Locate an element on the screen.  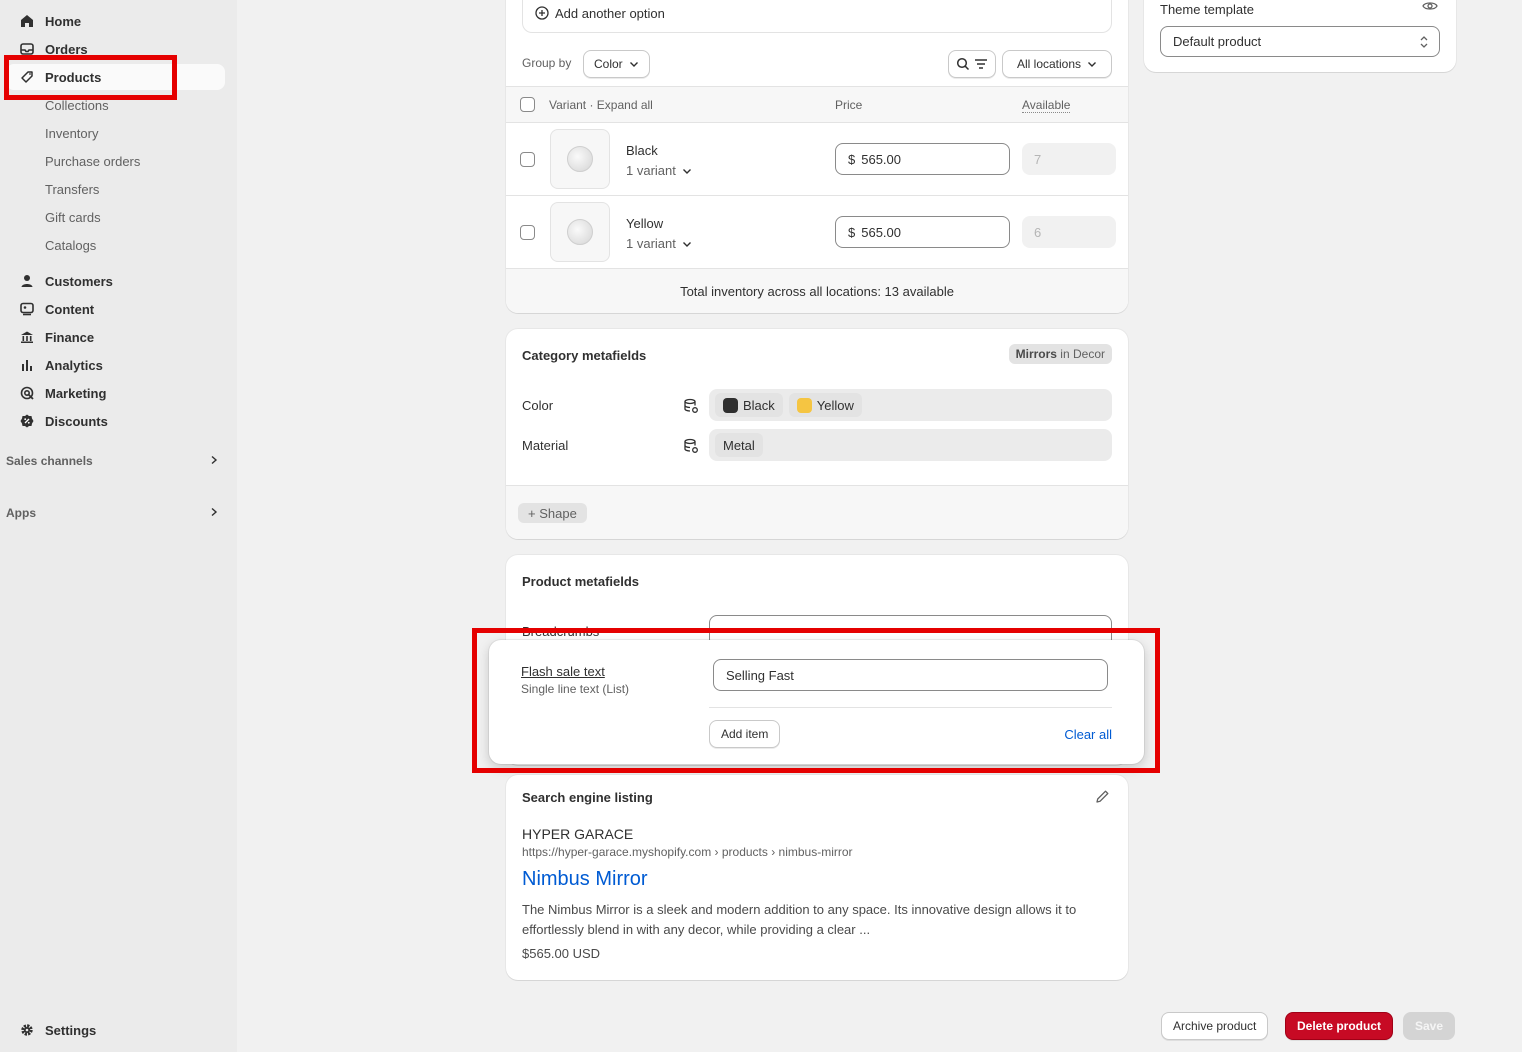
nav-customers-label: Customers is located at coordinates (79, 281).